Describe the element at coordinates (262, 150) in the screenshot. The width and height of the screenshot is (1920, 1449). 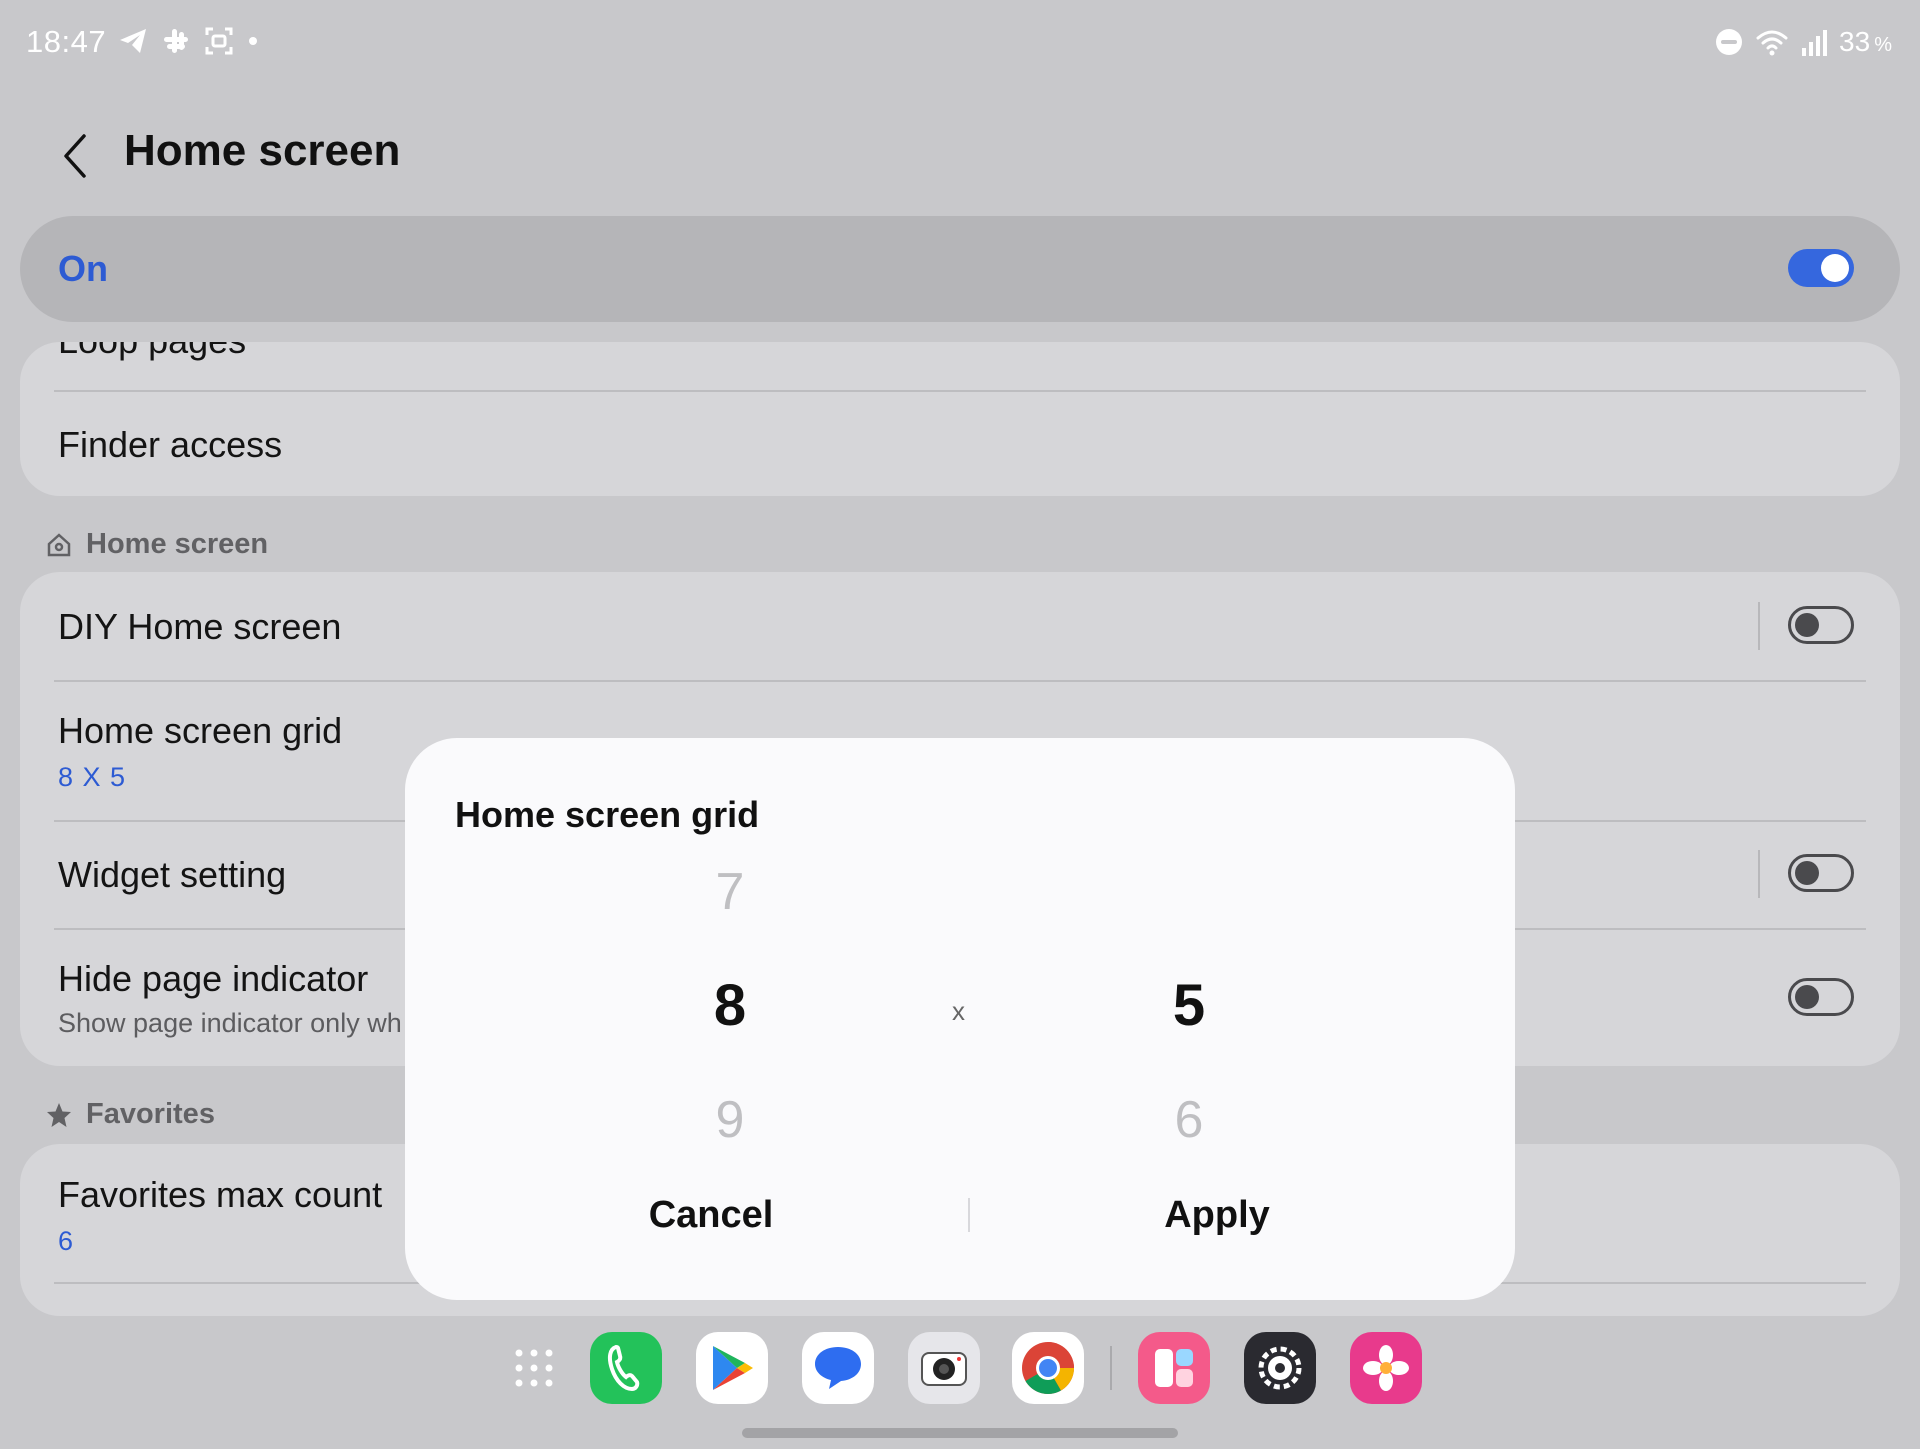
I see `page-title: Home screen` at that location.